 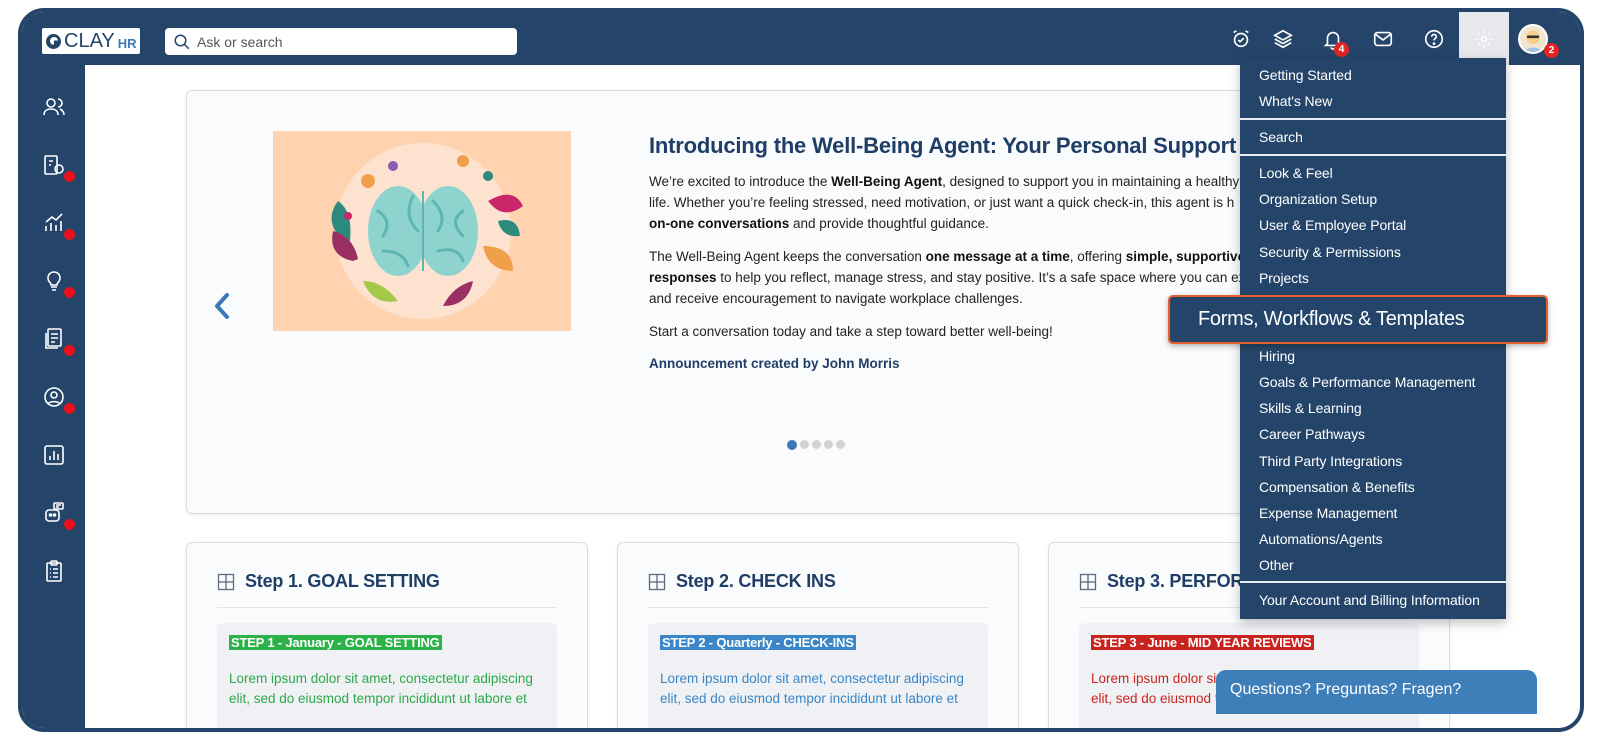 What do you see at coordinates (1276, 565) in the screenshot?
I see `menu-item-other: Other` at bounding box center [1276, 565].